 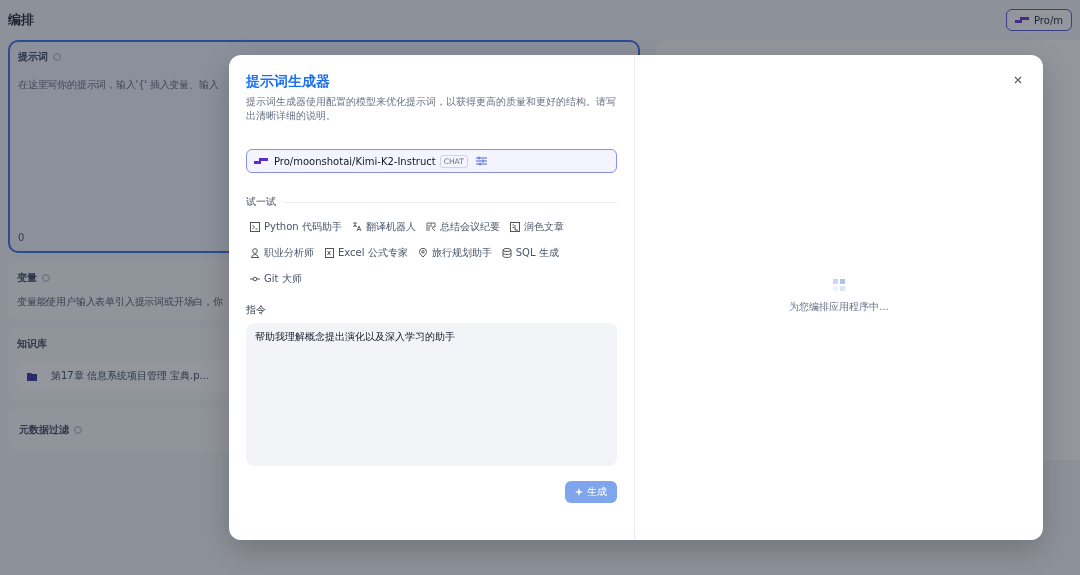 What do you see at coordinates (462, 227) in the screenshot?
I see `template-button: 总结会议纪要` at bounding box center [462, 227].